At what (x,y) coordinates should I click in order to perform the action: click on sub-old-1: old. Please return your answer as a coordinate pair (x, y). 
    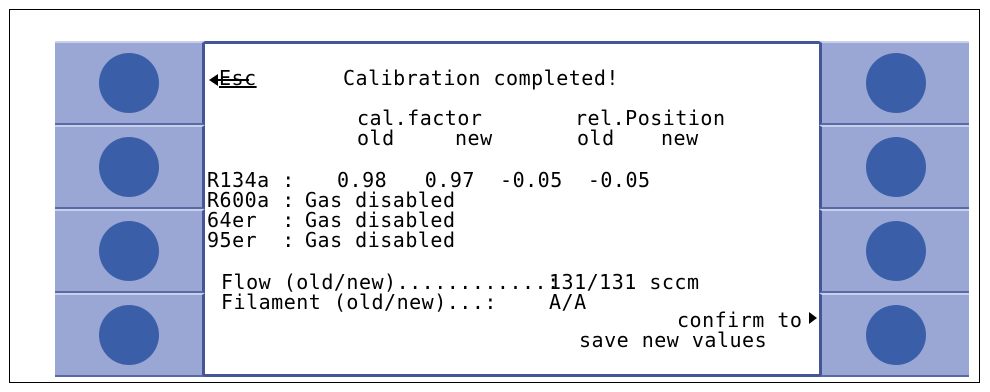
    Looking at the image, I should click on (376, 138).